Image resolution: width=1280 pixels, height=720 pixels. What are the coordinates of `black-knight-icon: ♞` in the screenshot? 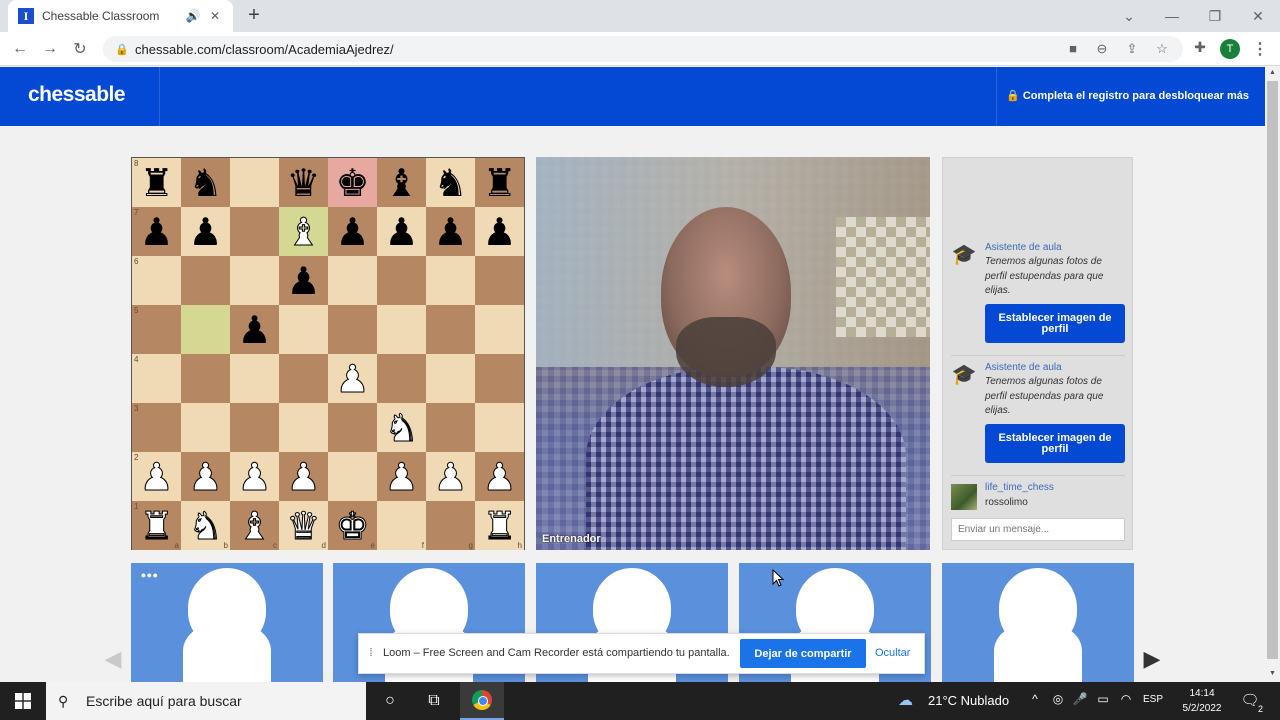 It's located at (450, 183).